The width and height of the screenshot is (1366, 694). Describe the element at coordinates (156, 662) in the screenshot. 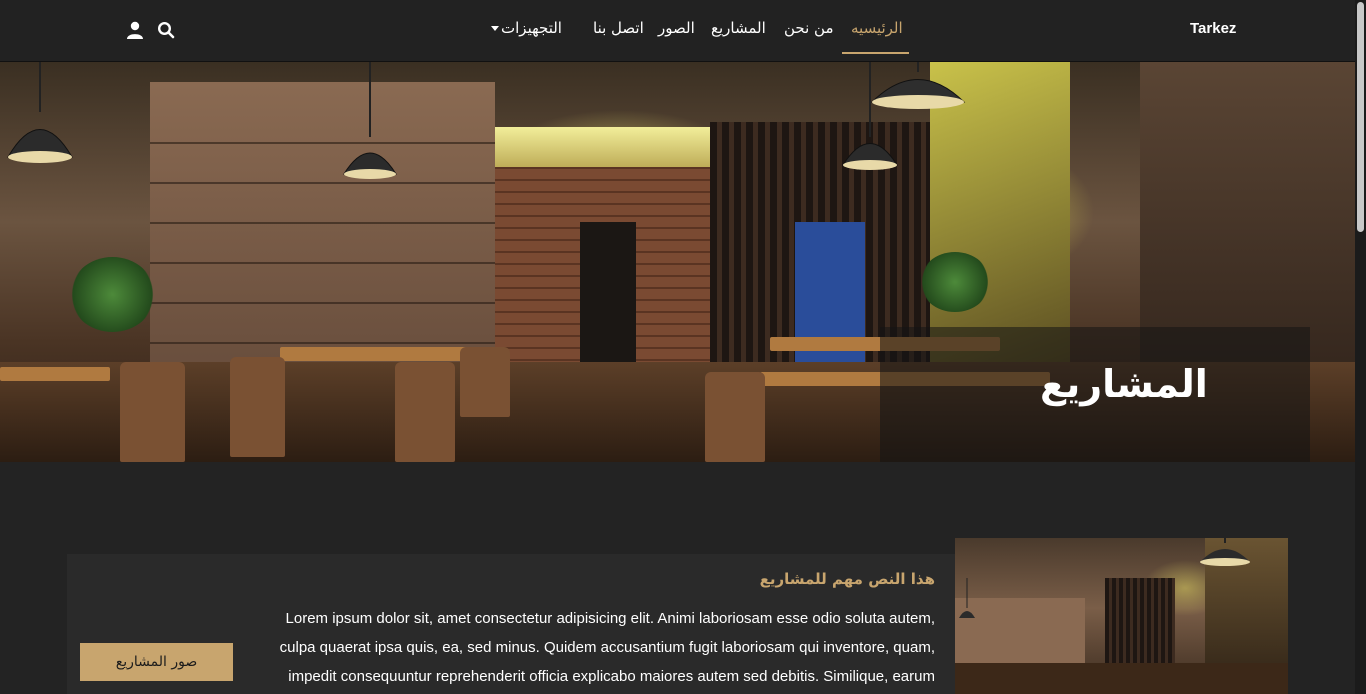

I see `project-photos-button: صور المشاريع` at that location.